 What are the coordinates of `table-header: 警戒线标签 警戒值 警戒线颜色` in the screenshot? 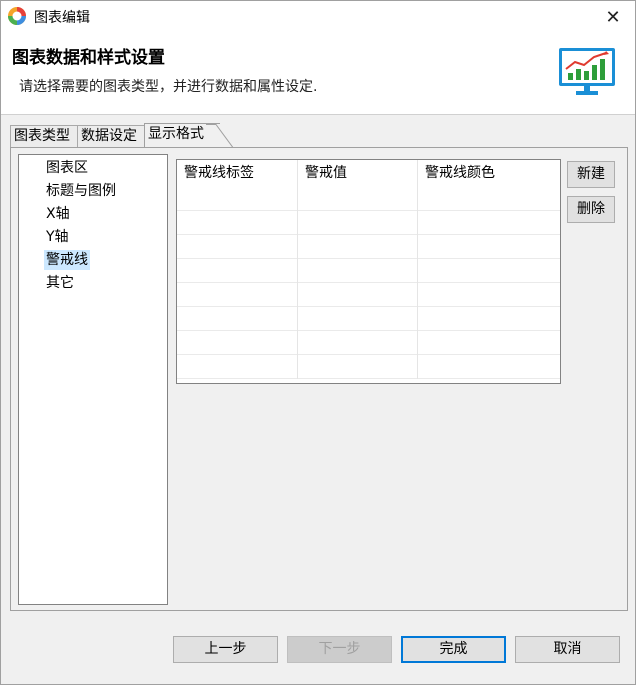 It's located at (368, 173).